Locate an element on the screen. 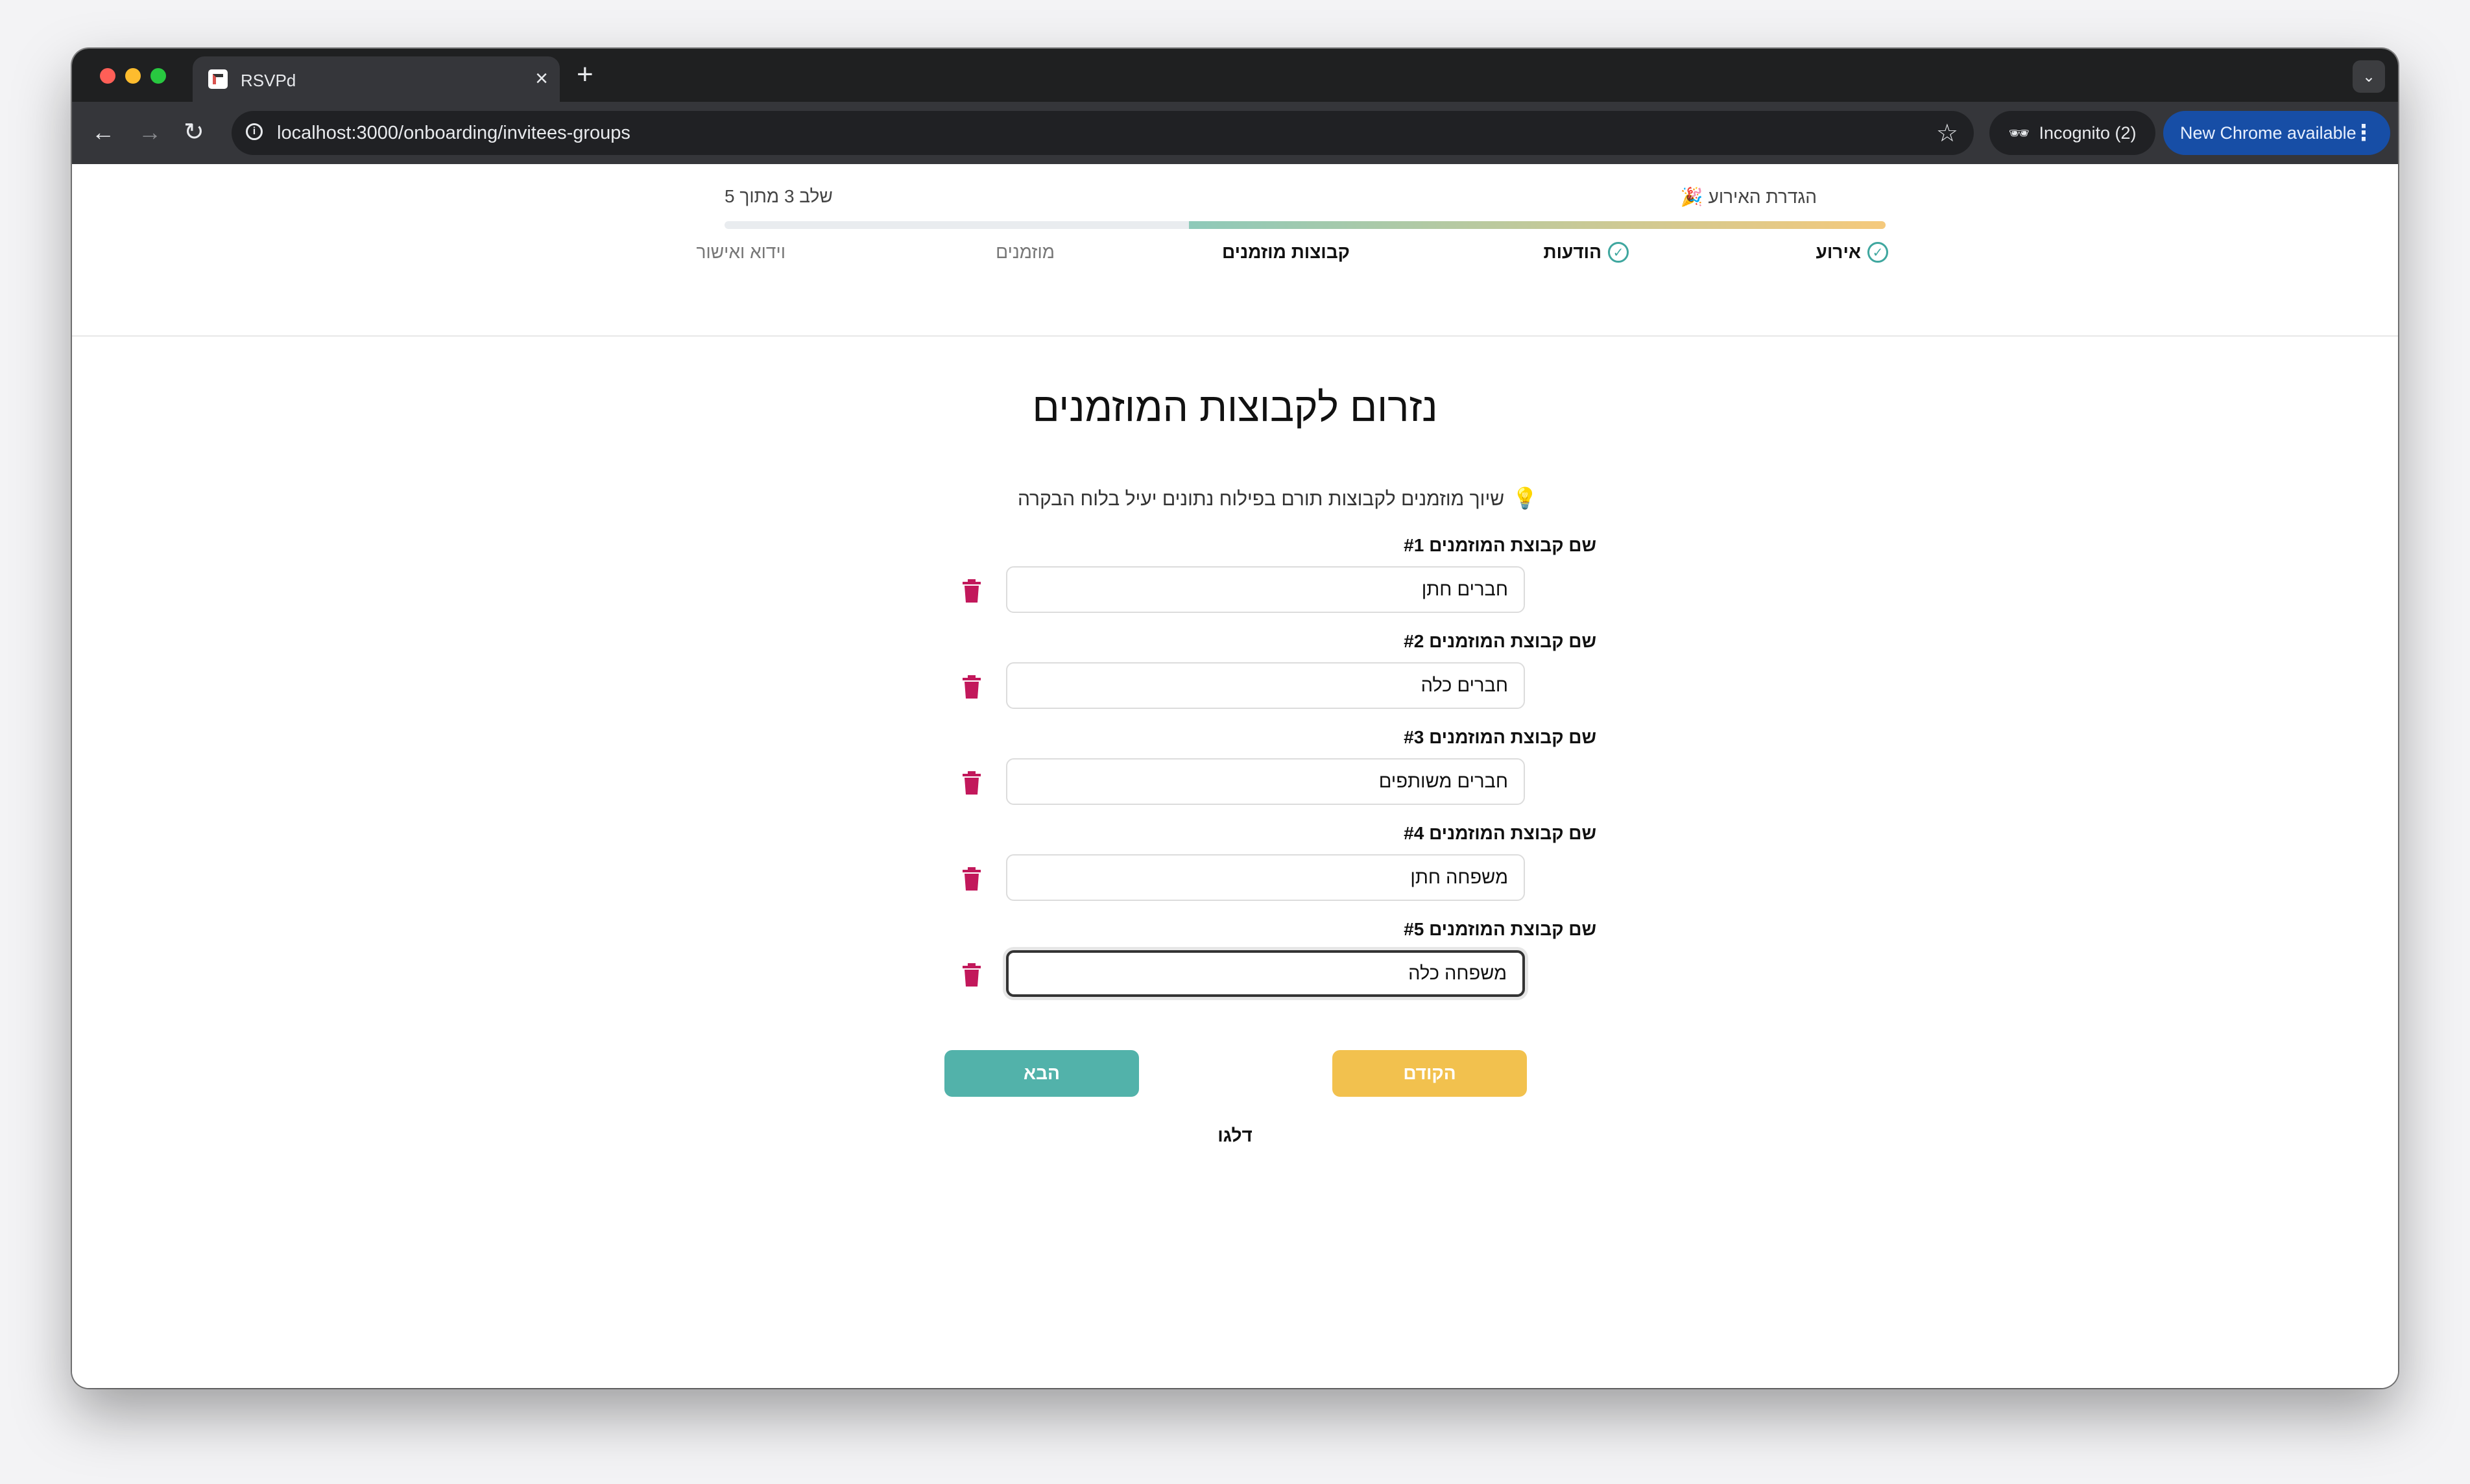 This screenshot has height=1484, width=2470. incognito-button: 🕶 Incognito (2) is located at coordinates (2072, 133).